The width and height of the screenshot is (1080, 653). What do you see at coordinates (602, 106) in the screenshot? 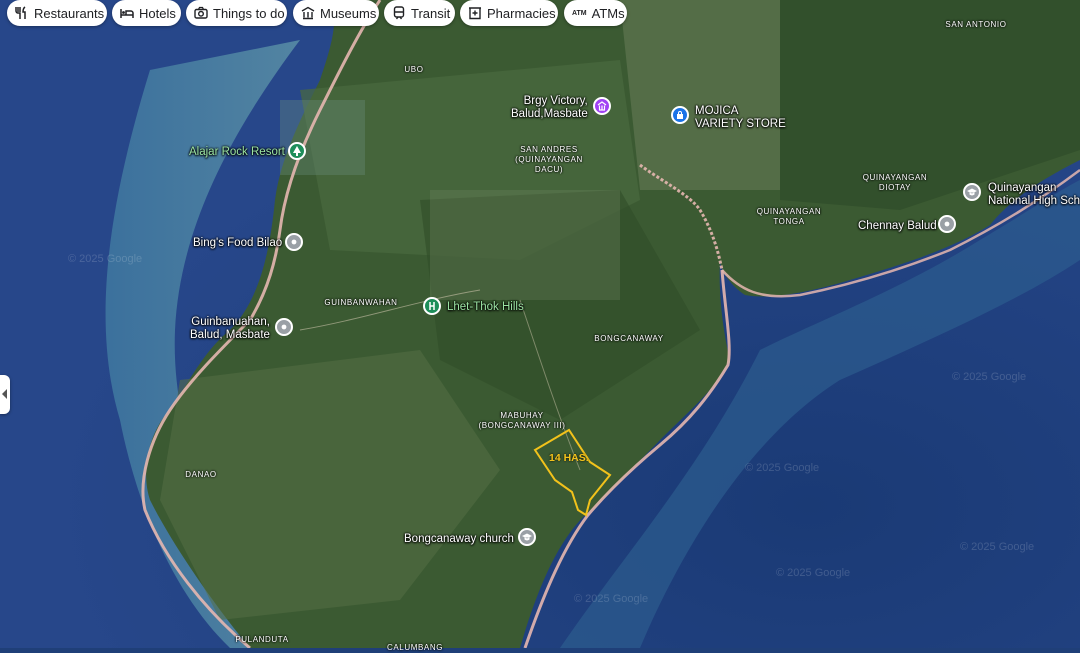
I see `government-building-icon` at bounding box center [602, 106].